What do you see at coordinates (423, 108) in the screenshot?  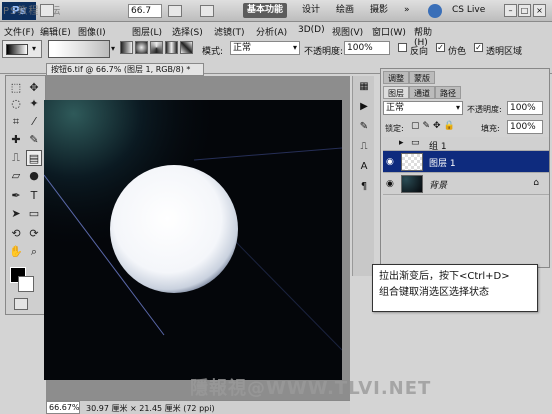 I see `blend-mode-select: 正常 ▾` at bounding box center [423, 108].